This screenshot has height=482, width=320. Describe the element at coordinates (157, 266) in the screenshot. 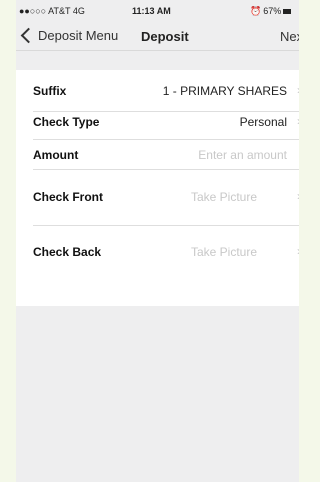

I see `check-back-row: Check Back Take Picture ›` at that location.